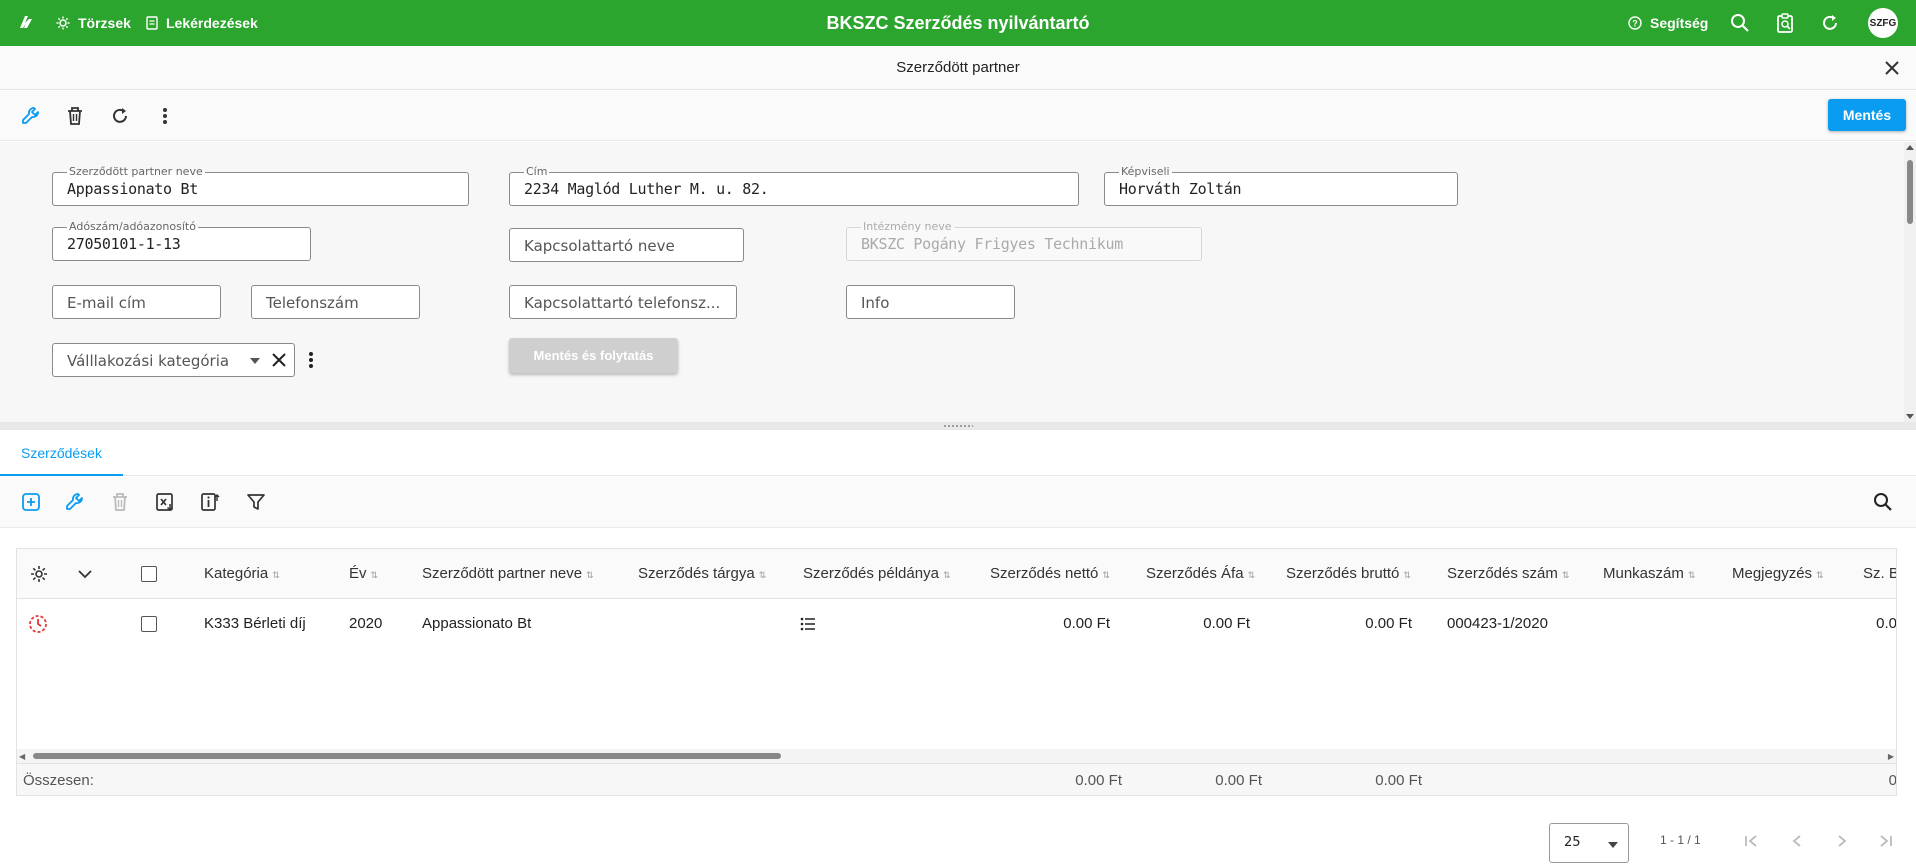 This screenshot has height=865, width=1916. Describe the element at coordinates (1502, 573) in the screenshot. I see `col-szam-label: Szerződés szám` at that location.